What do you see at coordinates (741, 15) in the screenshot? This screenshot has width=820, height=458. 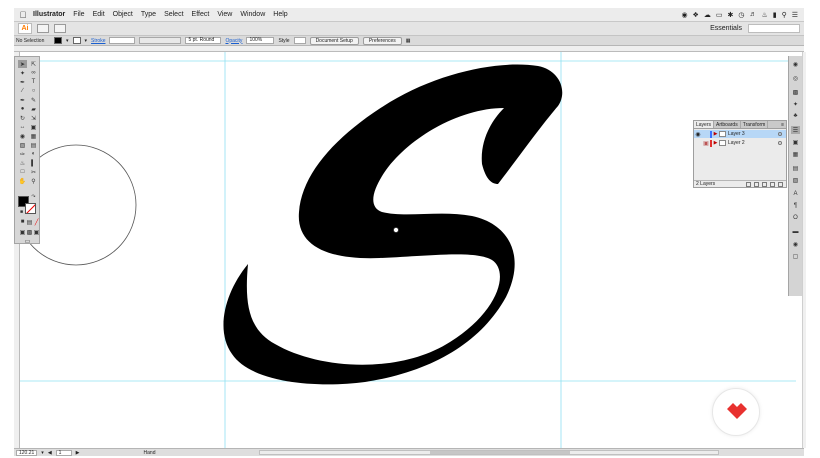 I see `clock-icon: ◷` at bounding box center [741, 15].